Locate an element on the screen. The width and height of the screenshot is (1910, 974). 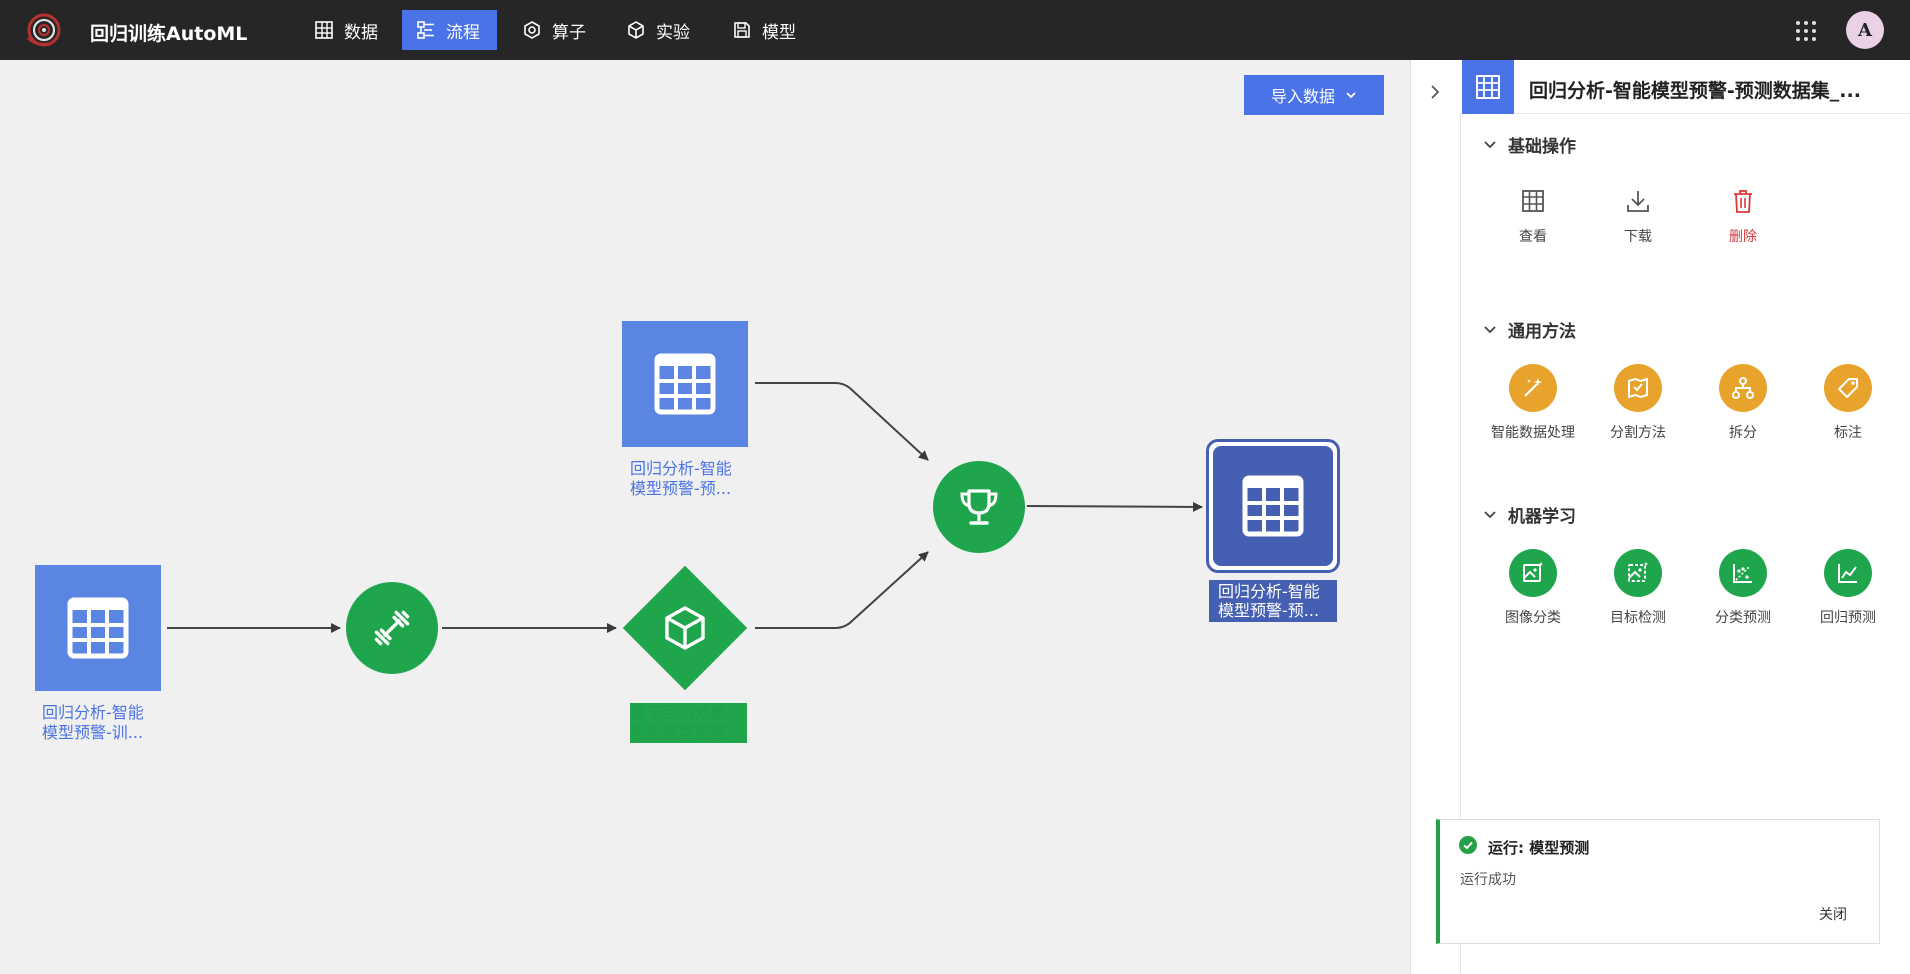
smart-data-processing-label: 智能数据处理 is located at coordinates (1533, 433).